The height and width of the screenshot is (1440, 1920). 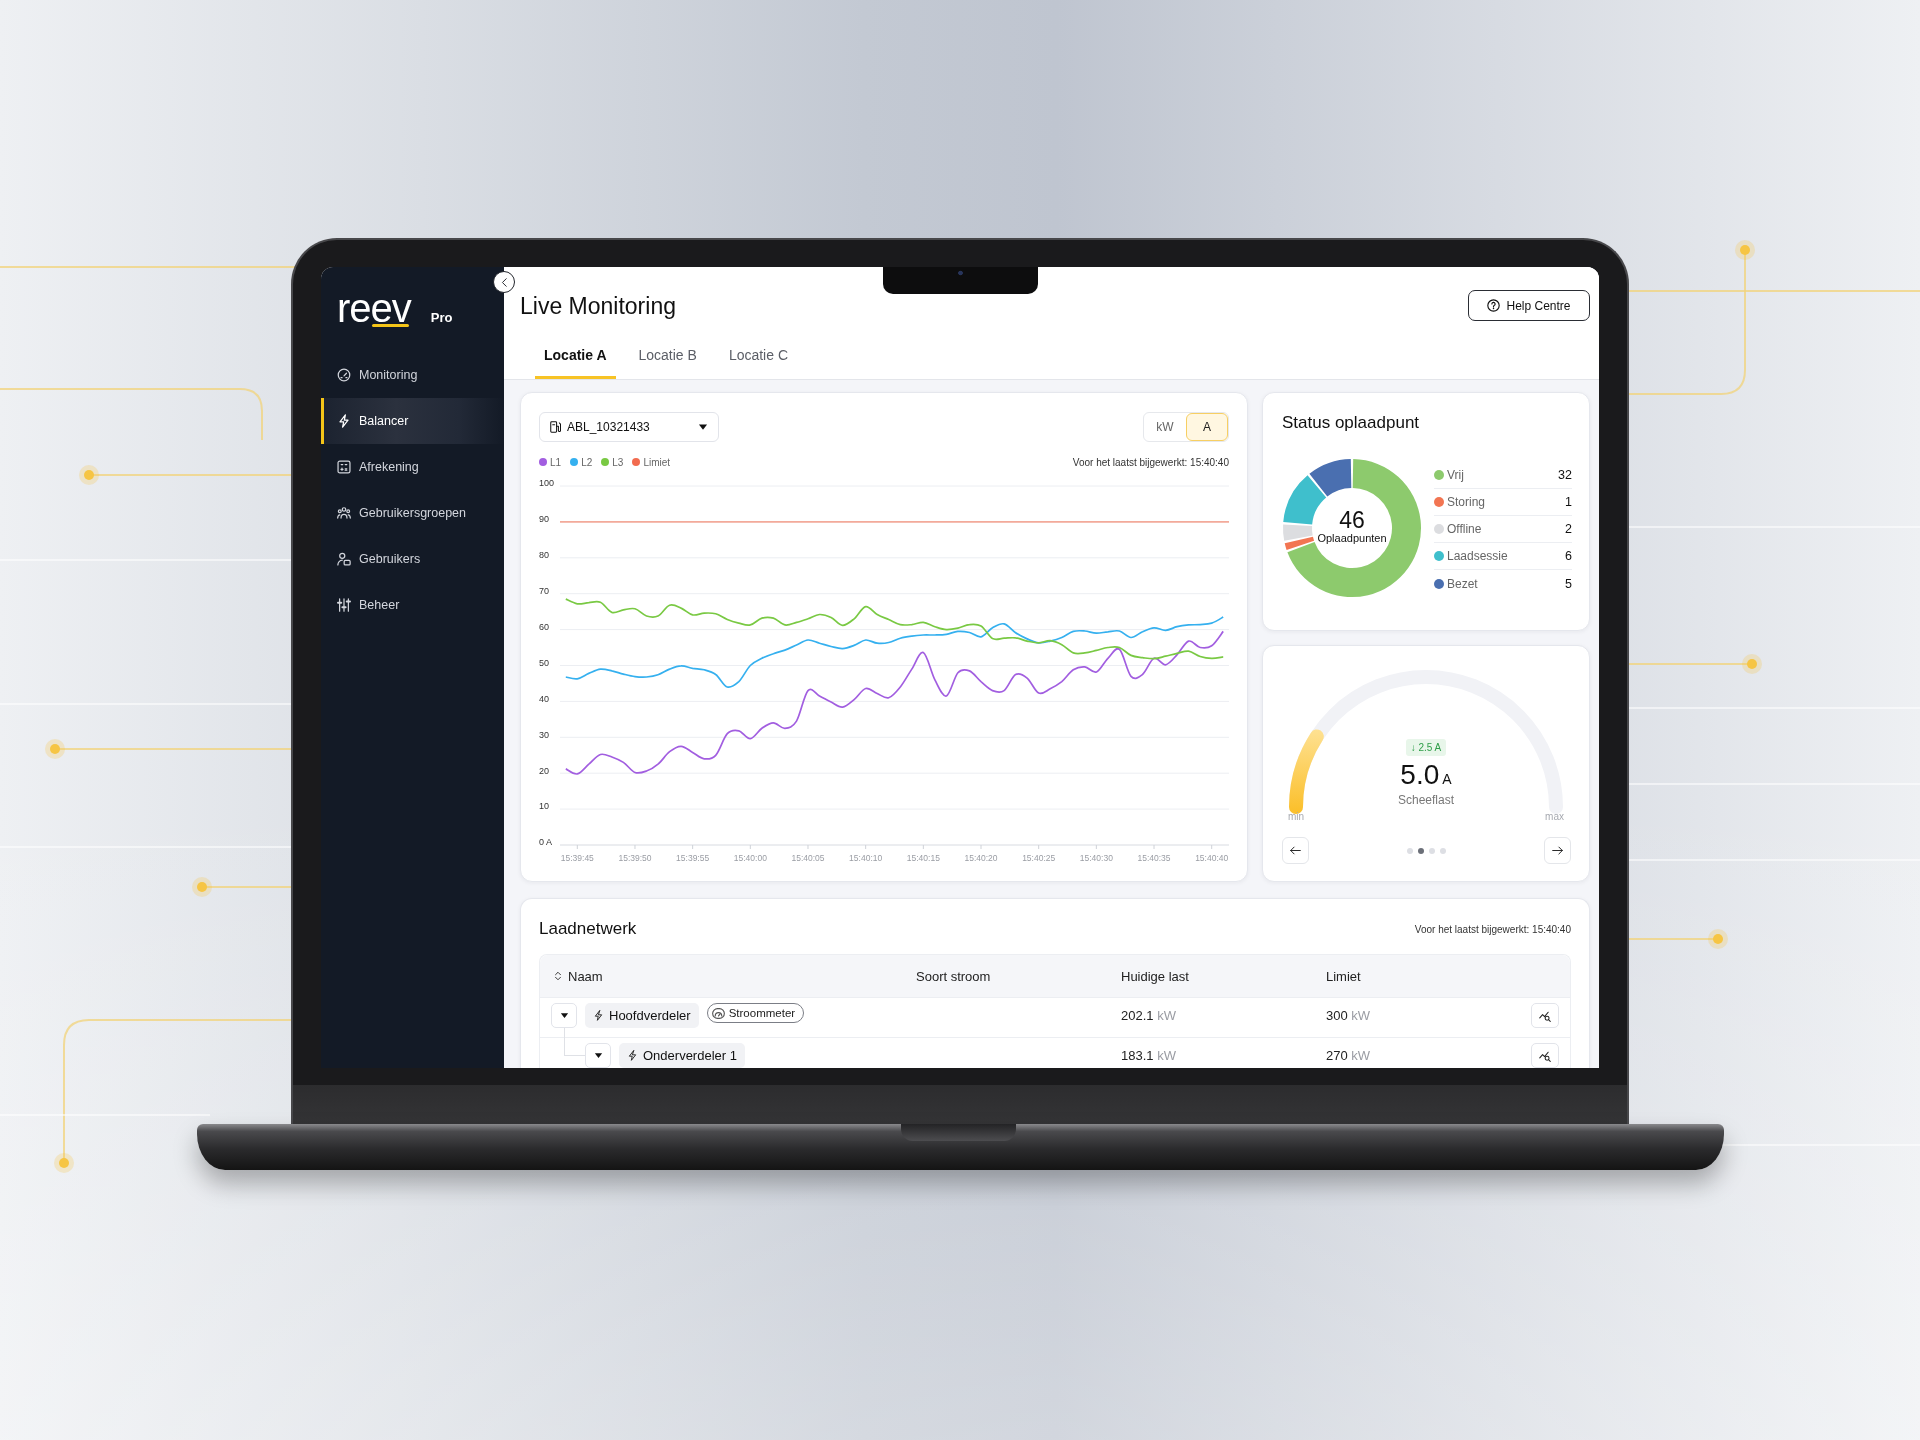 What do you see at coordinates (544, 591) in the screenshot?
I see `axis-label: 70` at bounding box center [544, 591].